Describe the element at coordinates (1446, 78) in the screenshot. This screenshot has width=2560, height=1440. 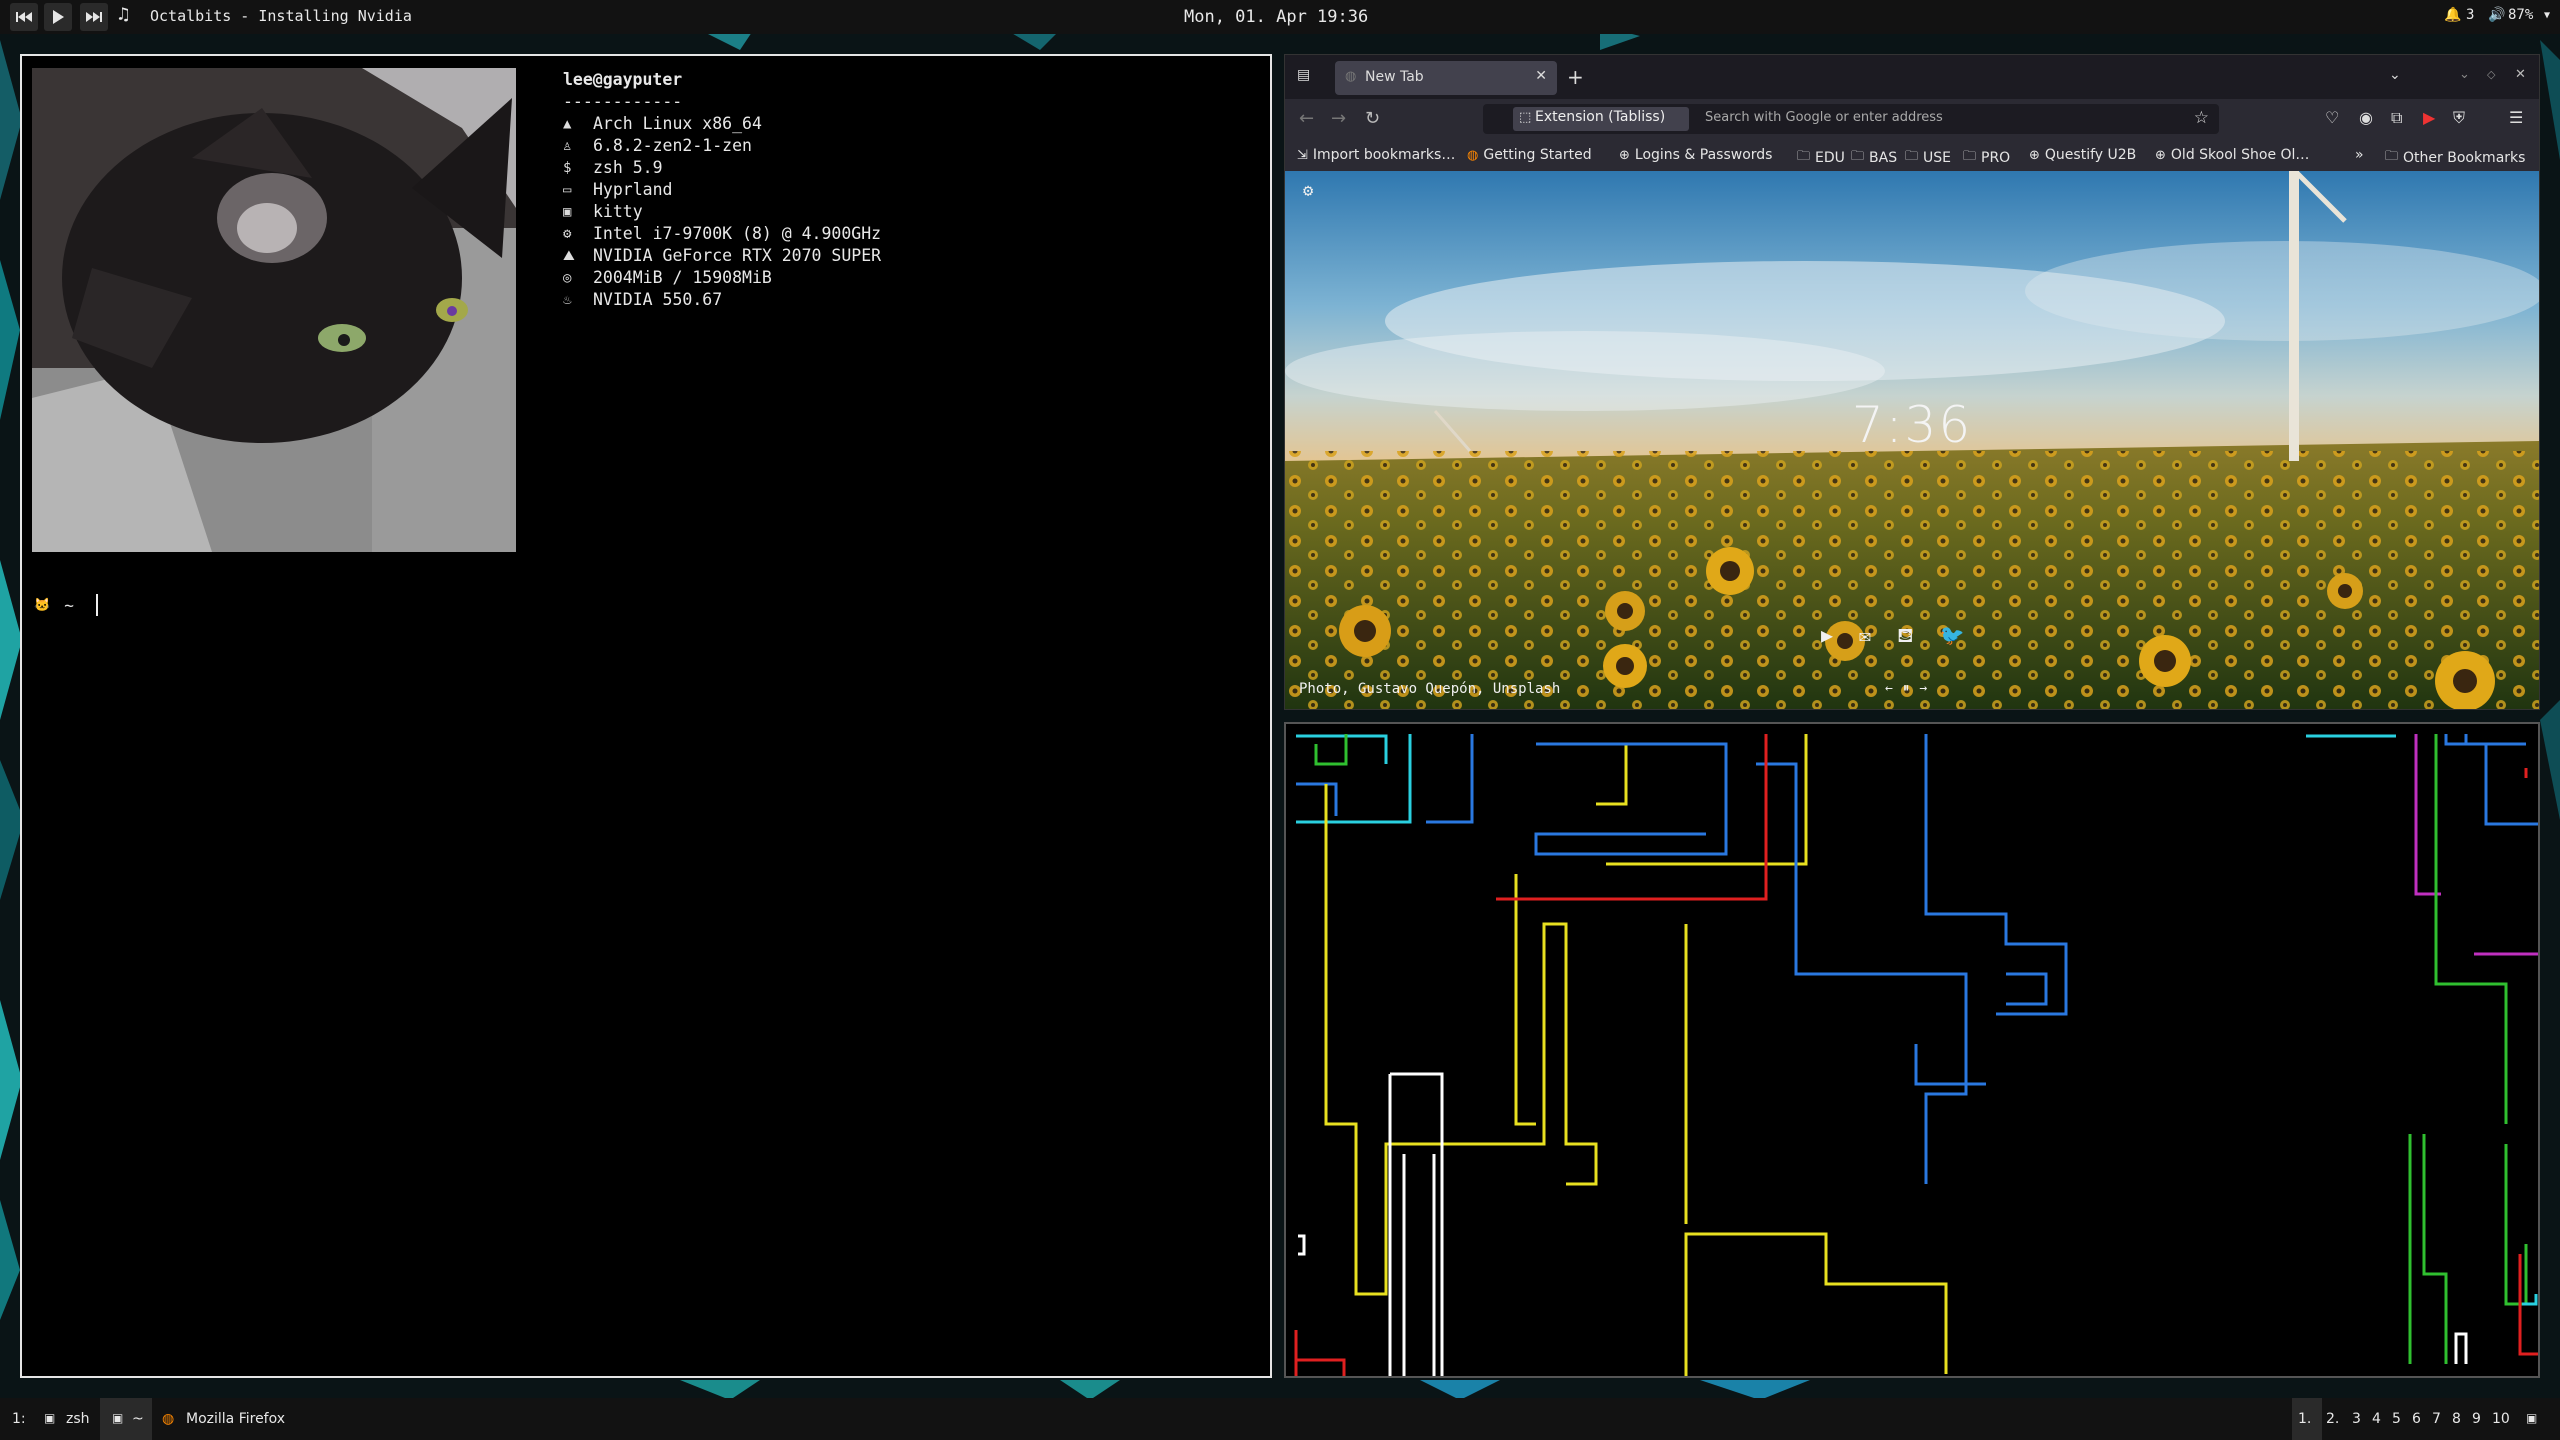
I see `tab-new-tab: ◍ New Tab ✕` at that location.